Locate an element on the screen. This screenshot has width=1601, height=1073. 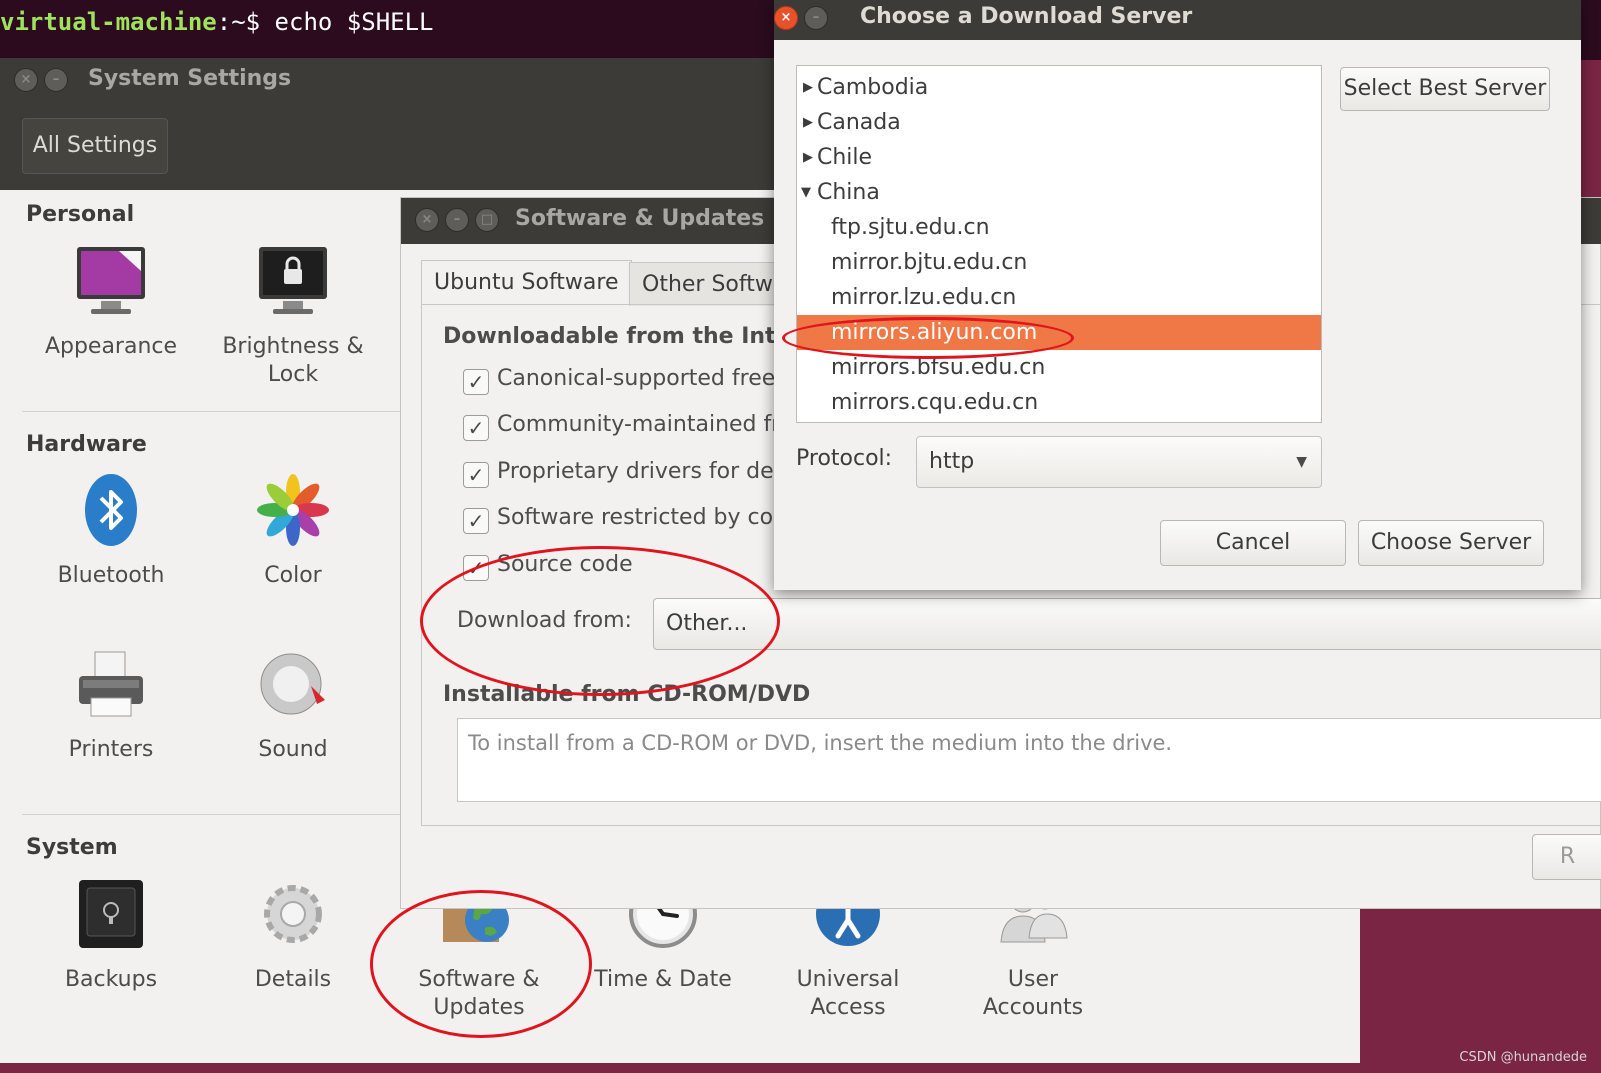
downloadable-heading: Downloadable from the Inter is located at coordinates (622, 336).